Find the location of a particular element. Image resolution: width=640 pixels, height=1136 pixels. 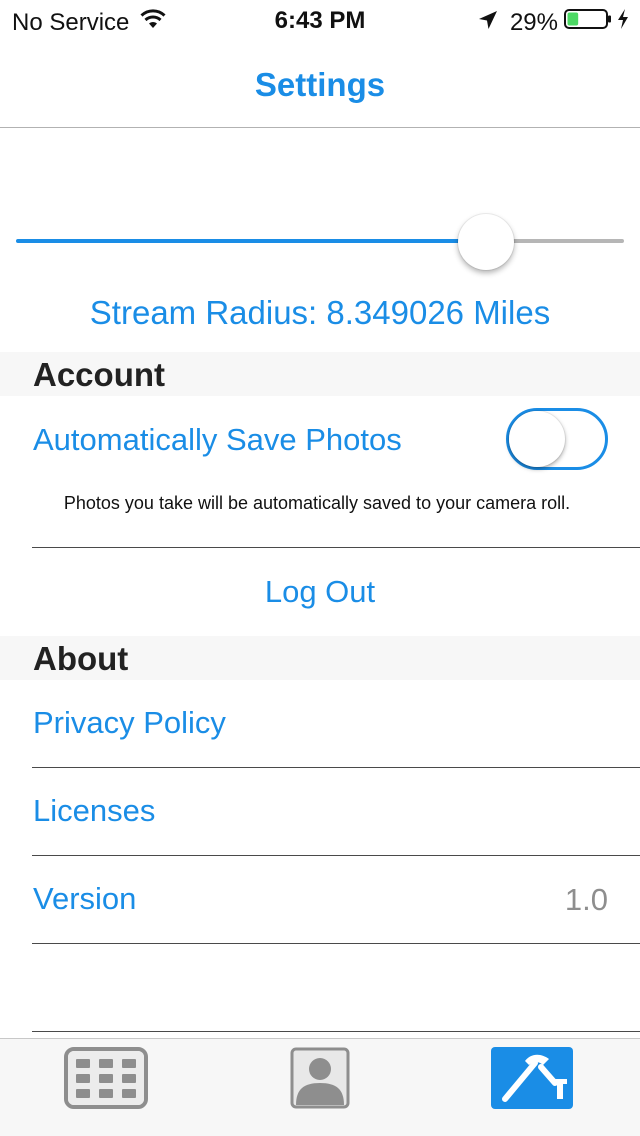

hammer-icon is located at coordinates (532, 1078).